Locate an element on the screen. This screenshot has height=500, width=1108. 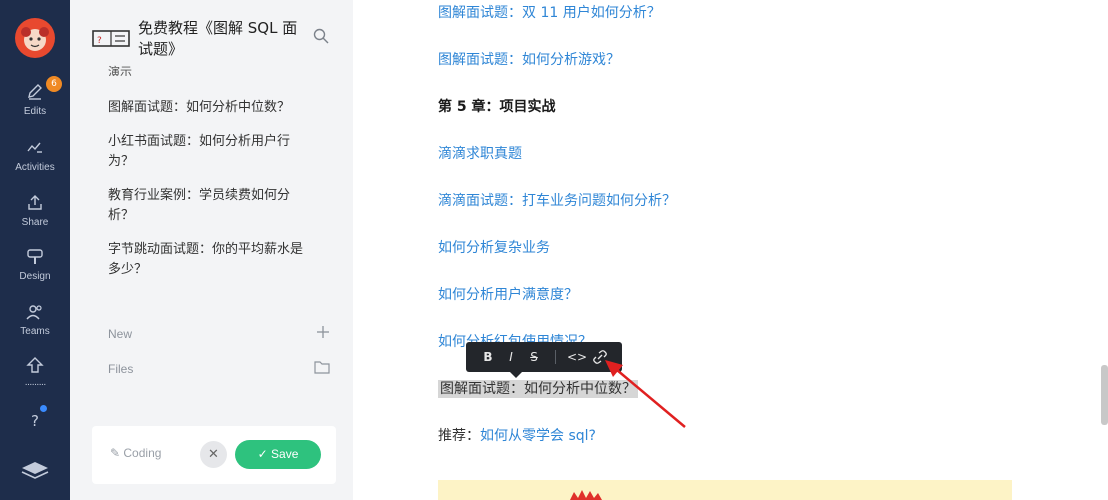
yellow-banner is located at coordinates (725, 490).